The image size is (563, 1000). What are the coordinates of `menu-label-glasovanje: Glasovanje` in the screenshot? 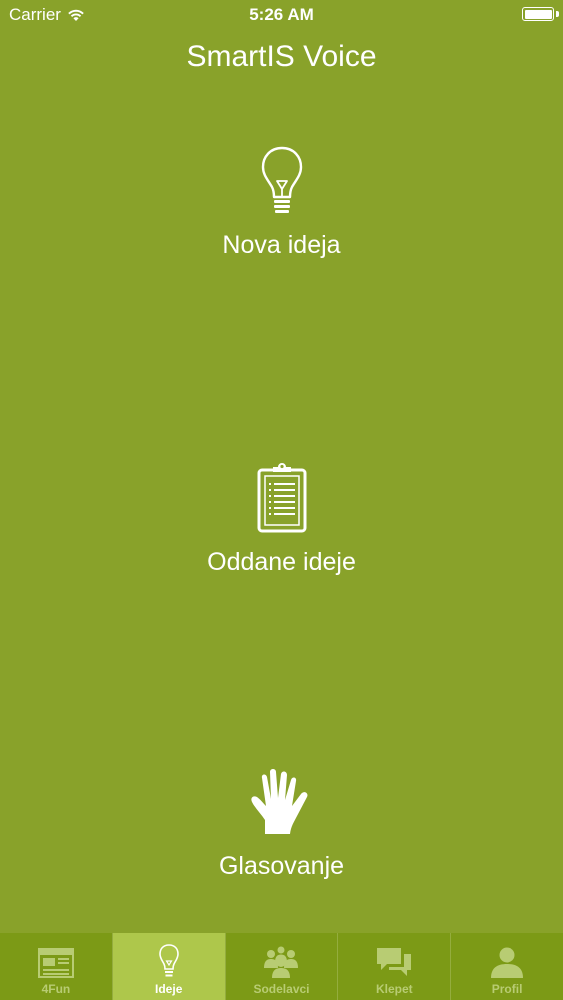 It's located at (281, 866).